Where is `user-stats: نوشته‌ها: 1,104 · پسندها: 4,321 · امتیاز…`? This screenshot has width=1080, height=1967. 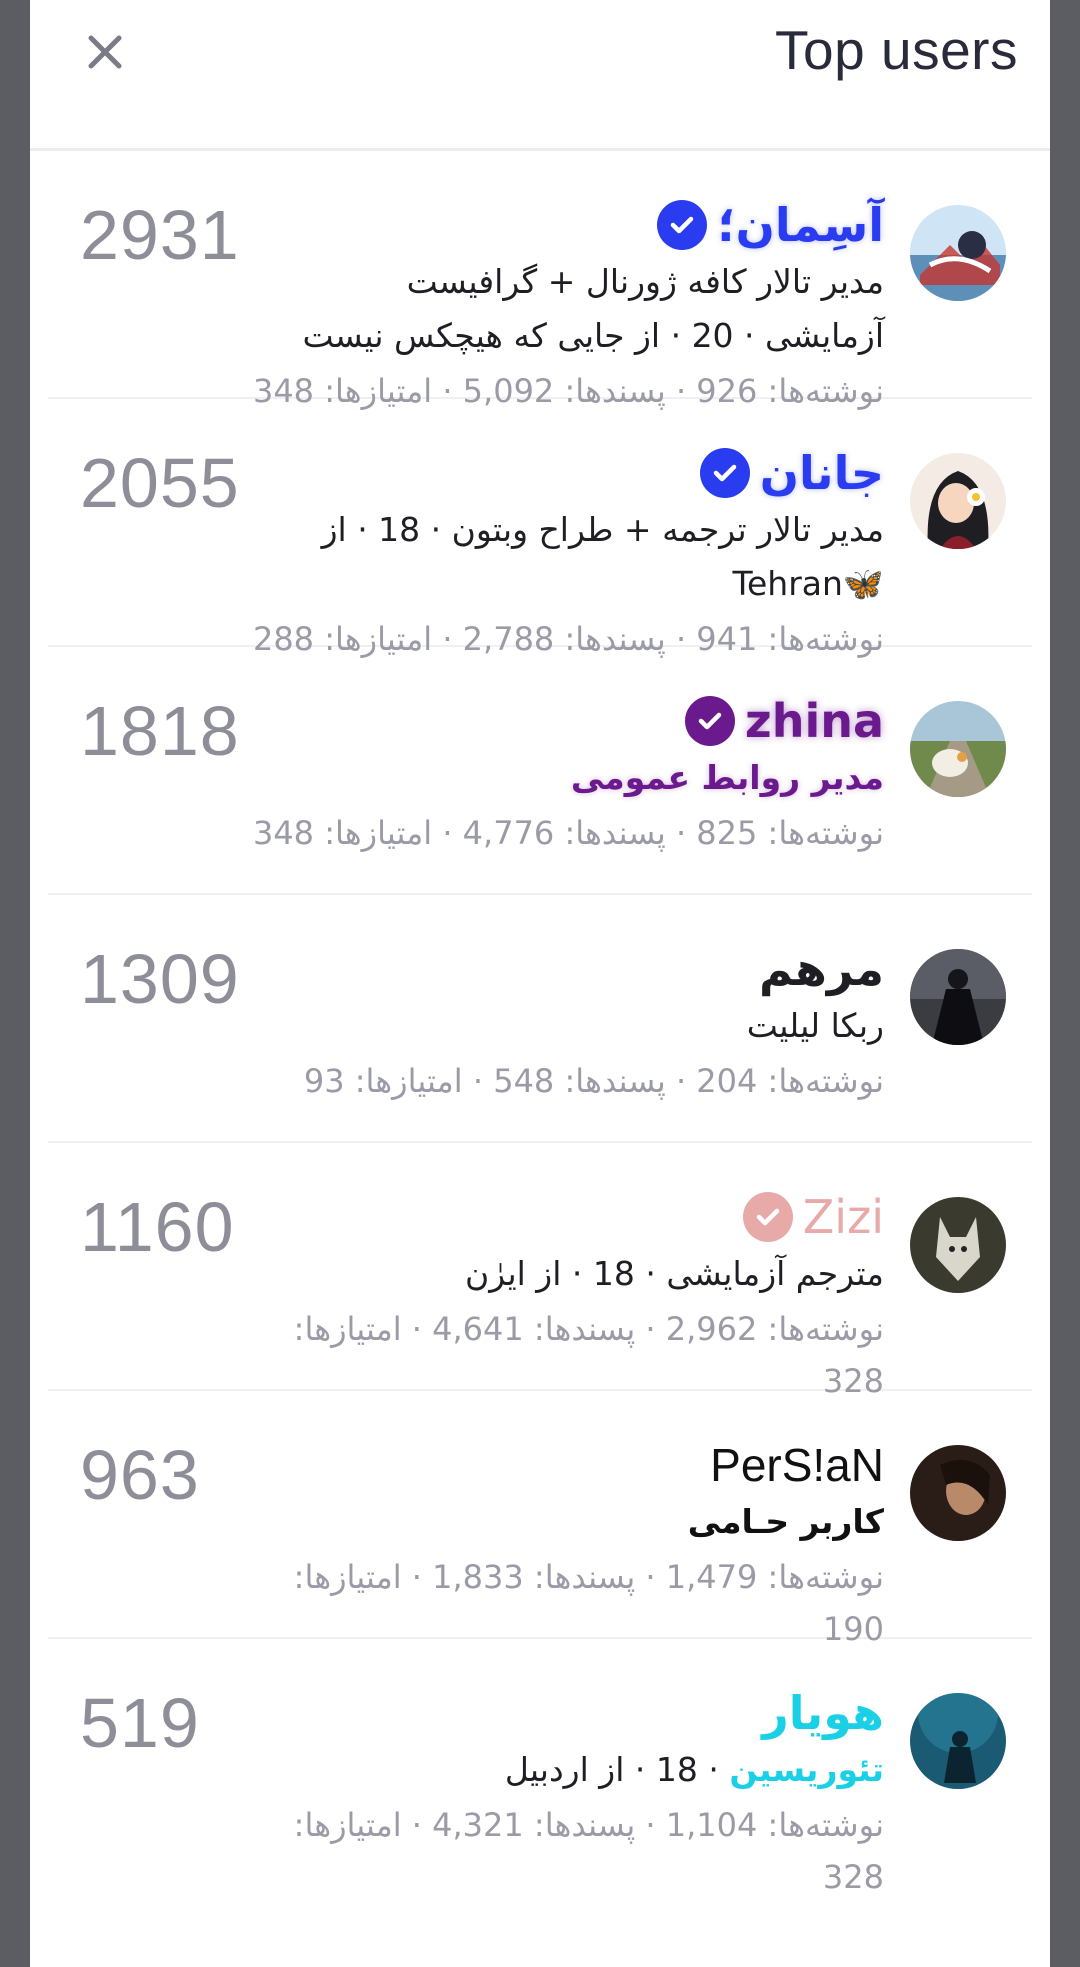
user-stats: نوشته‌ها: 1,104 · پسندها: 4,321 · امتیاز… is located at coordinates (588, 1851).